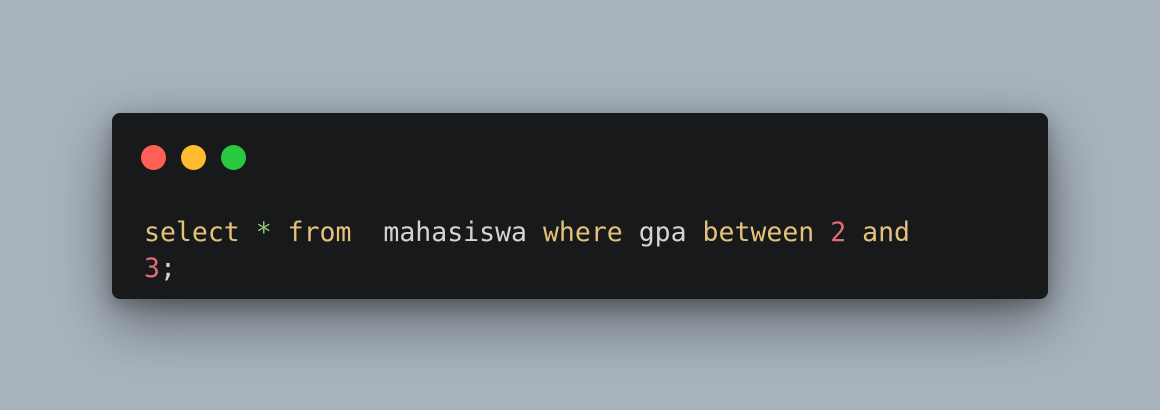  I want to click on window-controls, so click(193, 157).